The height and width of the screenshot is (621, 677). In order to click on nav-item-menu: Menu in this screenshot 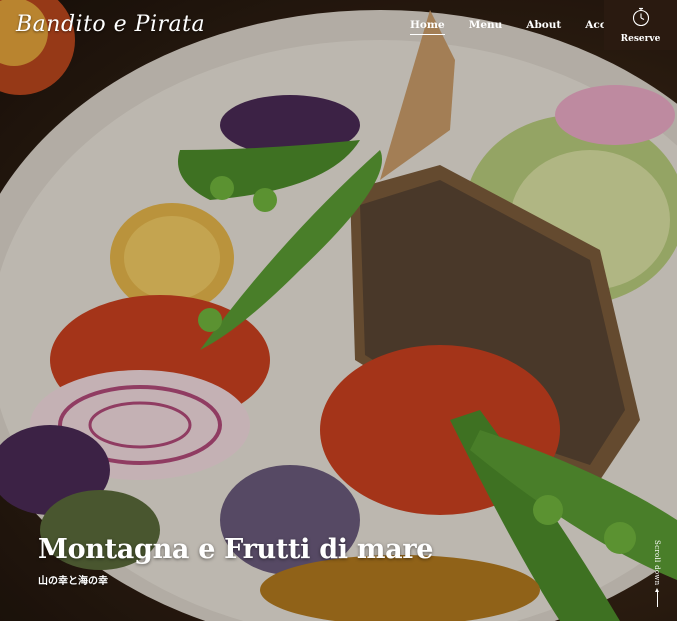, I will do `click(486, 27)`.